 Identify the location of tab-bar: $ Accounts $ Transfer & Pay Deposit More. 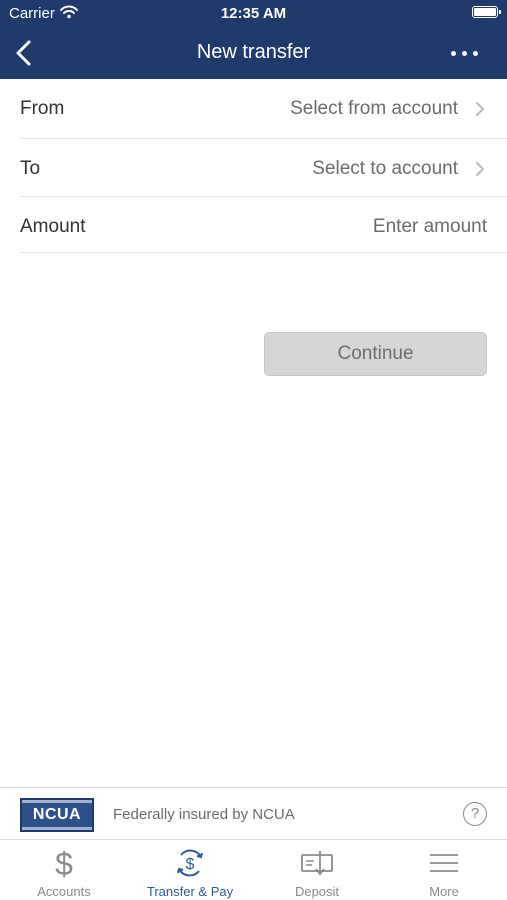
(253, 870).